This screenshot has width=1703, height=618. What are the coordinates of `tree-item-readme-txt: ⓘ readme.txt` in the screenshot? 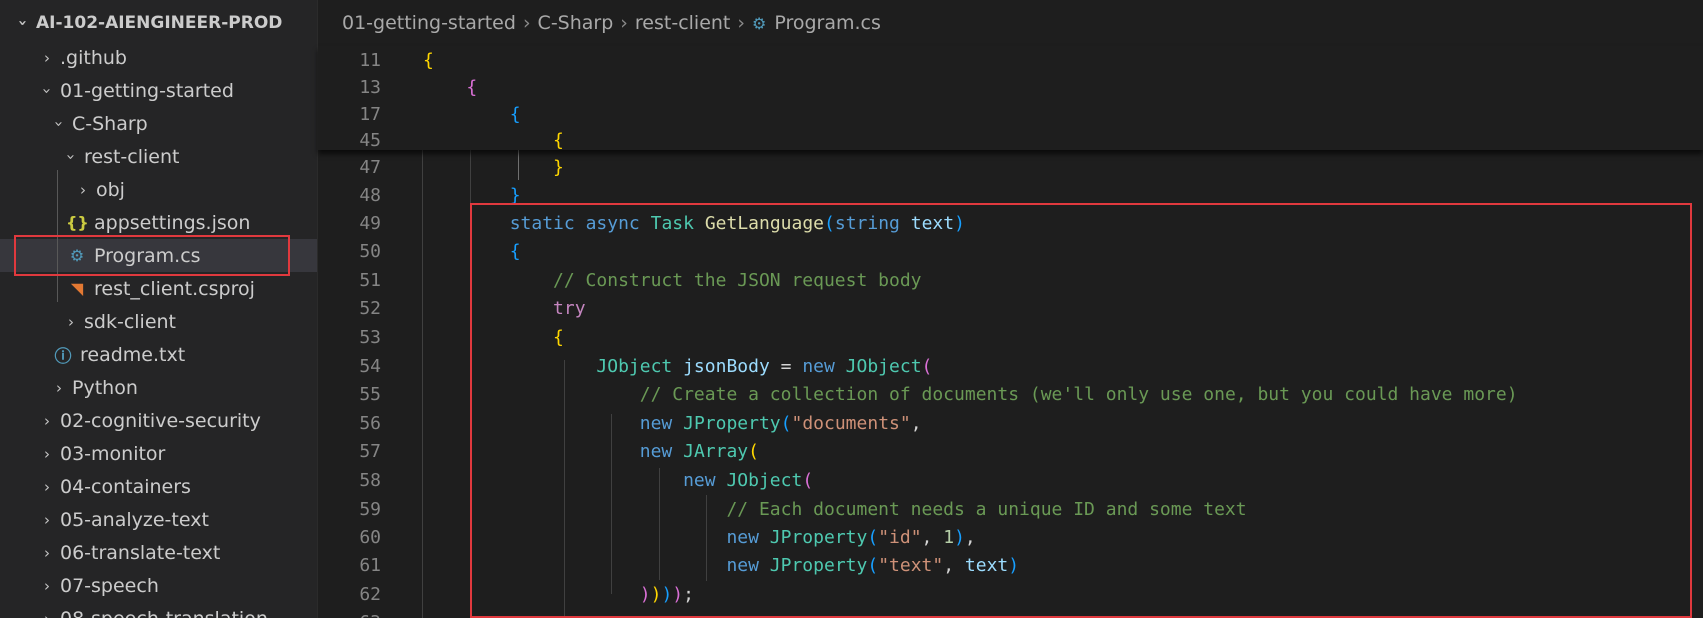 It's located at (158, 354).